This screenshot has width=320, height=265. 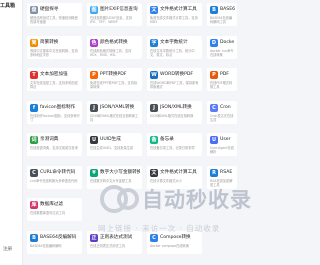 What do you see at coordinates (34, 205) in the screenshot?
I see `tool-icon: 库` at bounding box center [34, 205].